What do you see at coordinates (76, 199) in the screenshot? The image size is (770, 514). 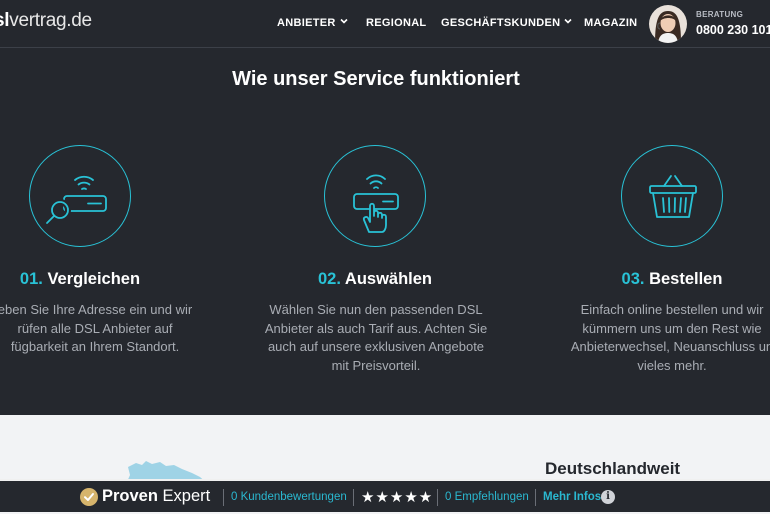 I see `router-search-icon` at bounding box center [76, 199].